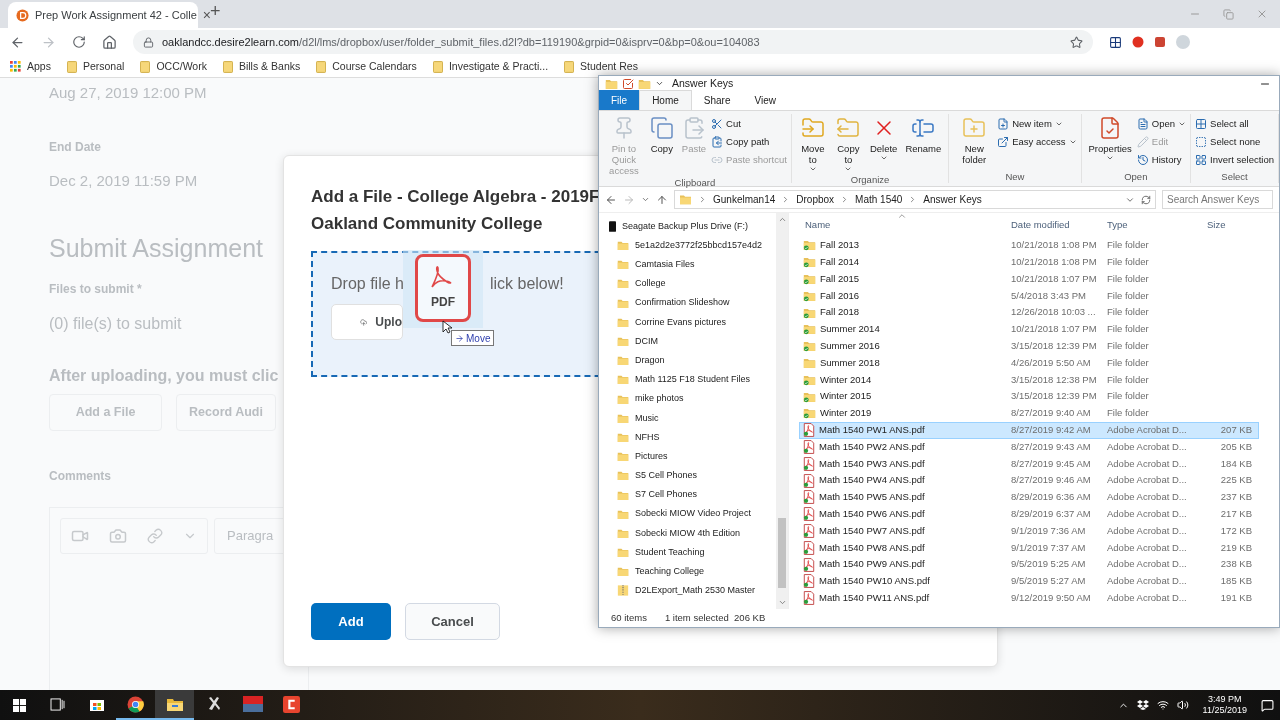 Image resolution: width=1280 pixels, height=720 pixels. Describe the element at coordinates (1029, 447) in the screenshot. I see `file-row: Math 1540 PW2 ANS.pdf 8/27/2019 9:43 AM Adobe Acrobat D... 205 KB` at that location.